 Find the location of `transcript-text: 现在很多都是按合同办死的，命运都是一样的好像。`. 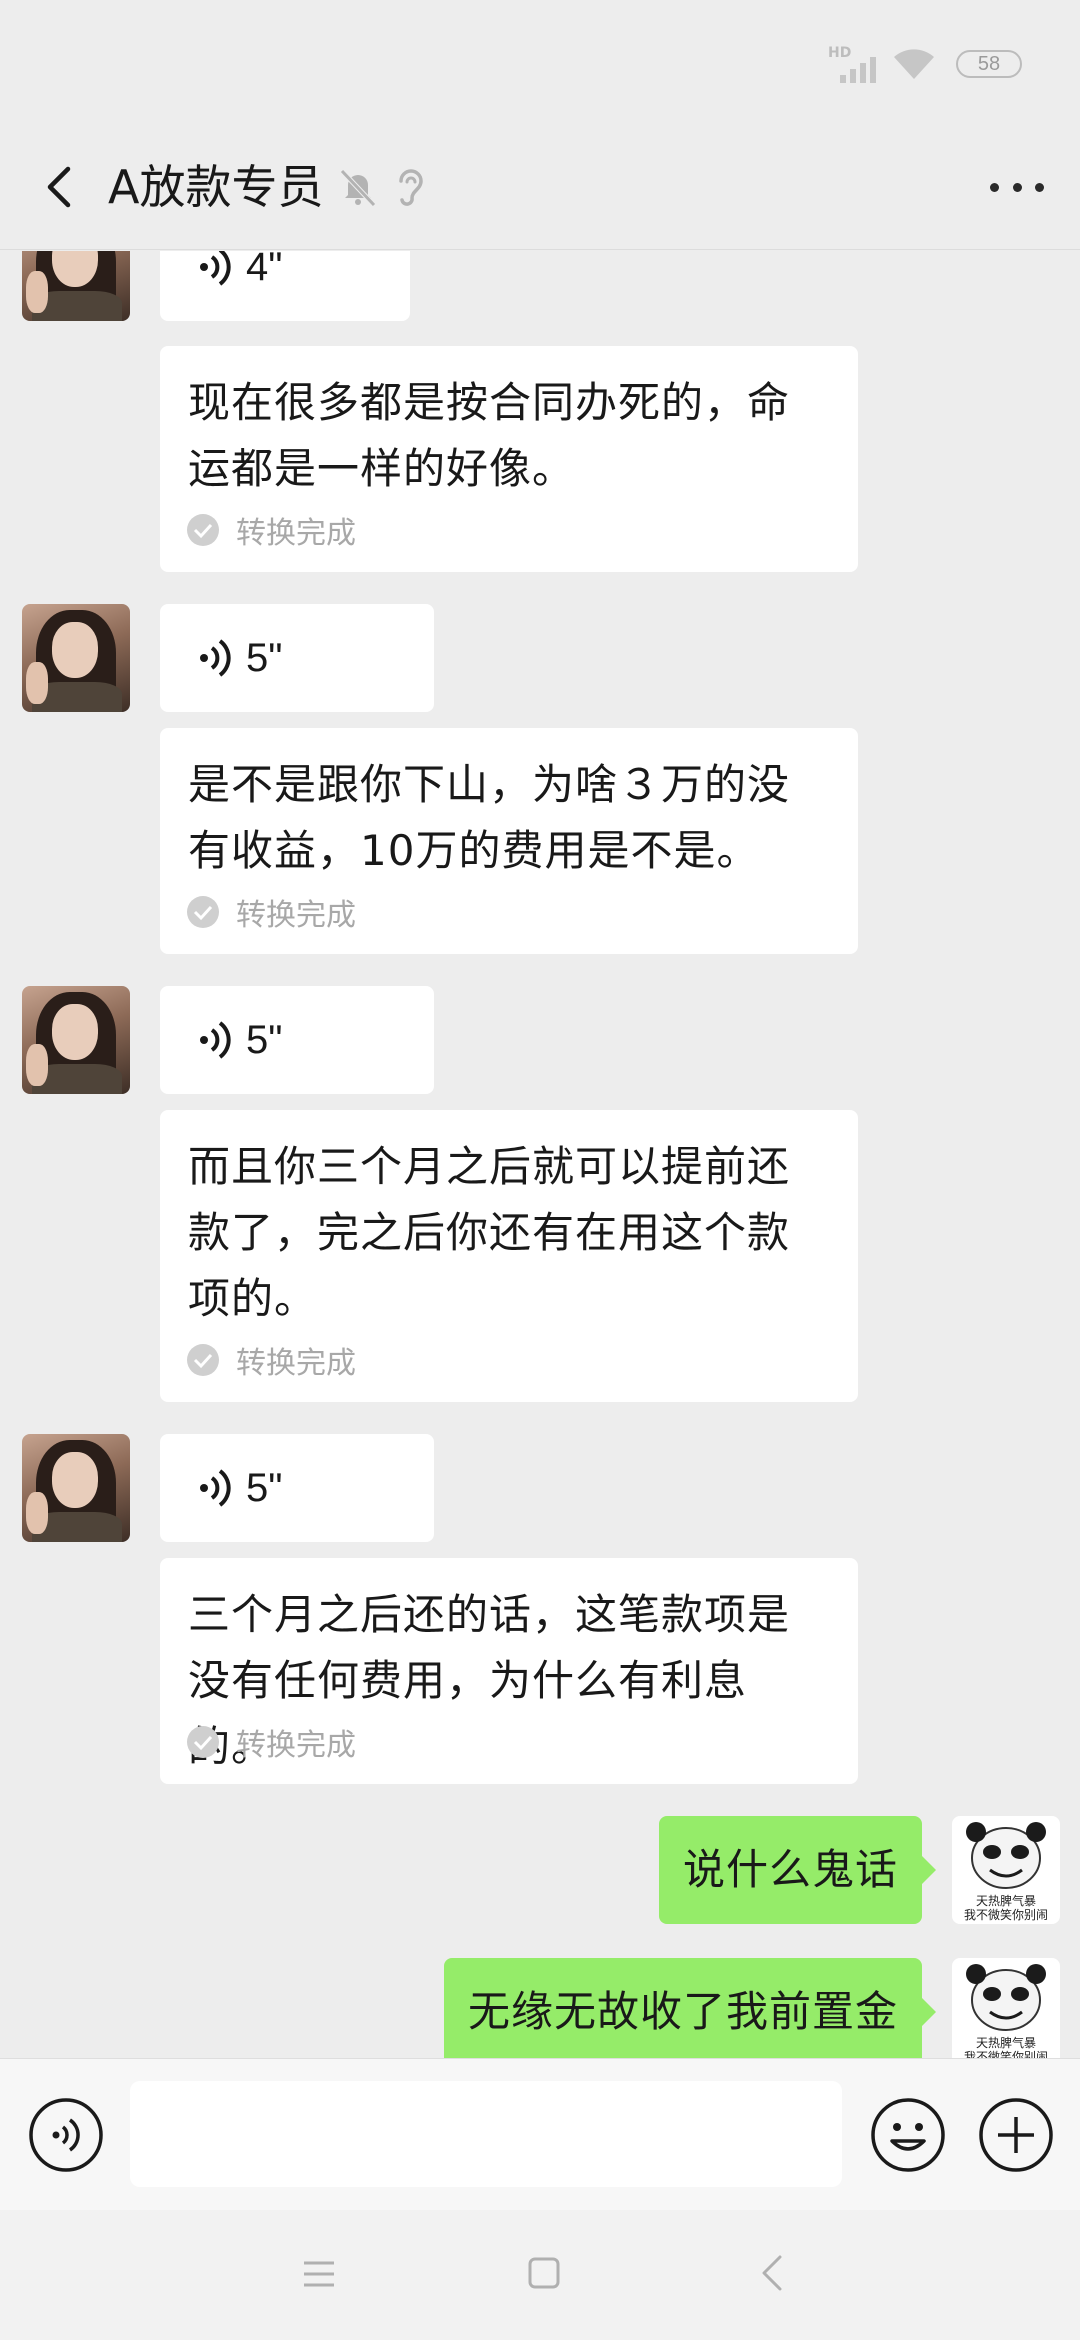

transcript-text: 现在很多都是按合同办死的，命运都是一样的好像。 is located at coordinates (489, 435).